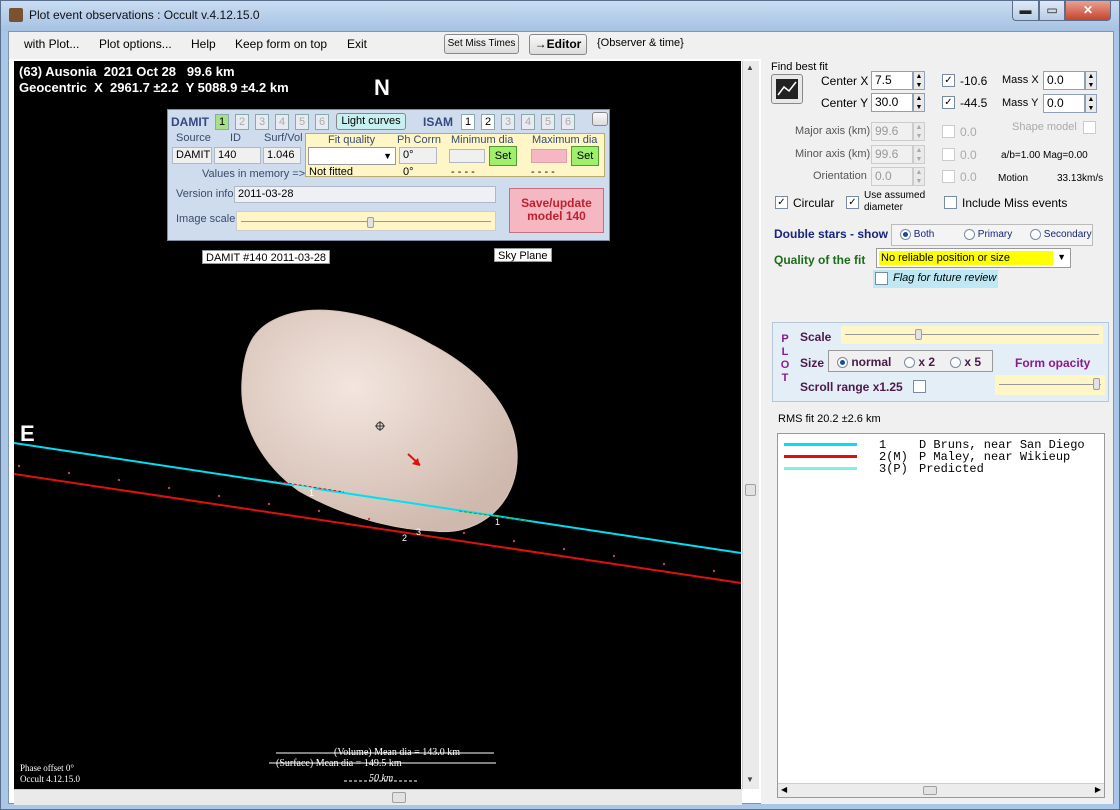  What do you see at coordinates (488, 122) in the screenshot?
I see `isam-model-2: 2` at bounding box center [488, 122].